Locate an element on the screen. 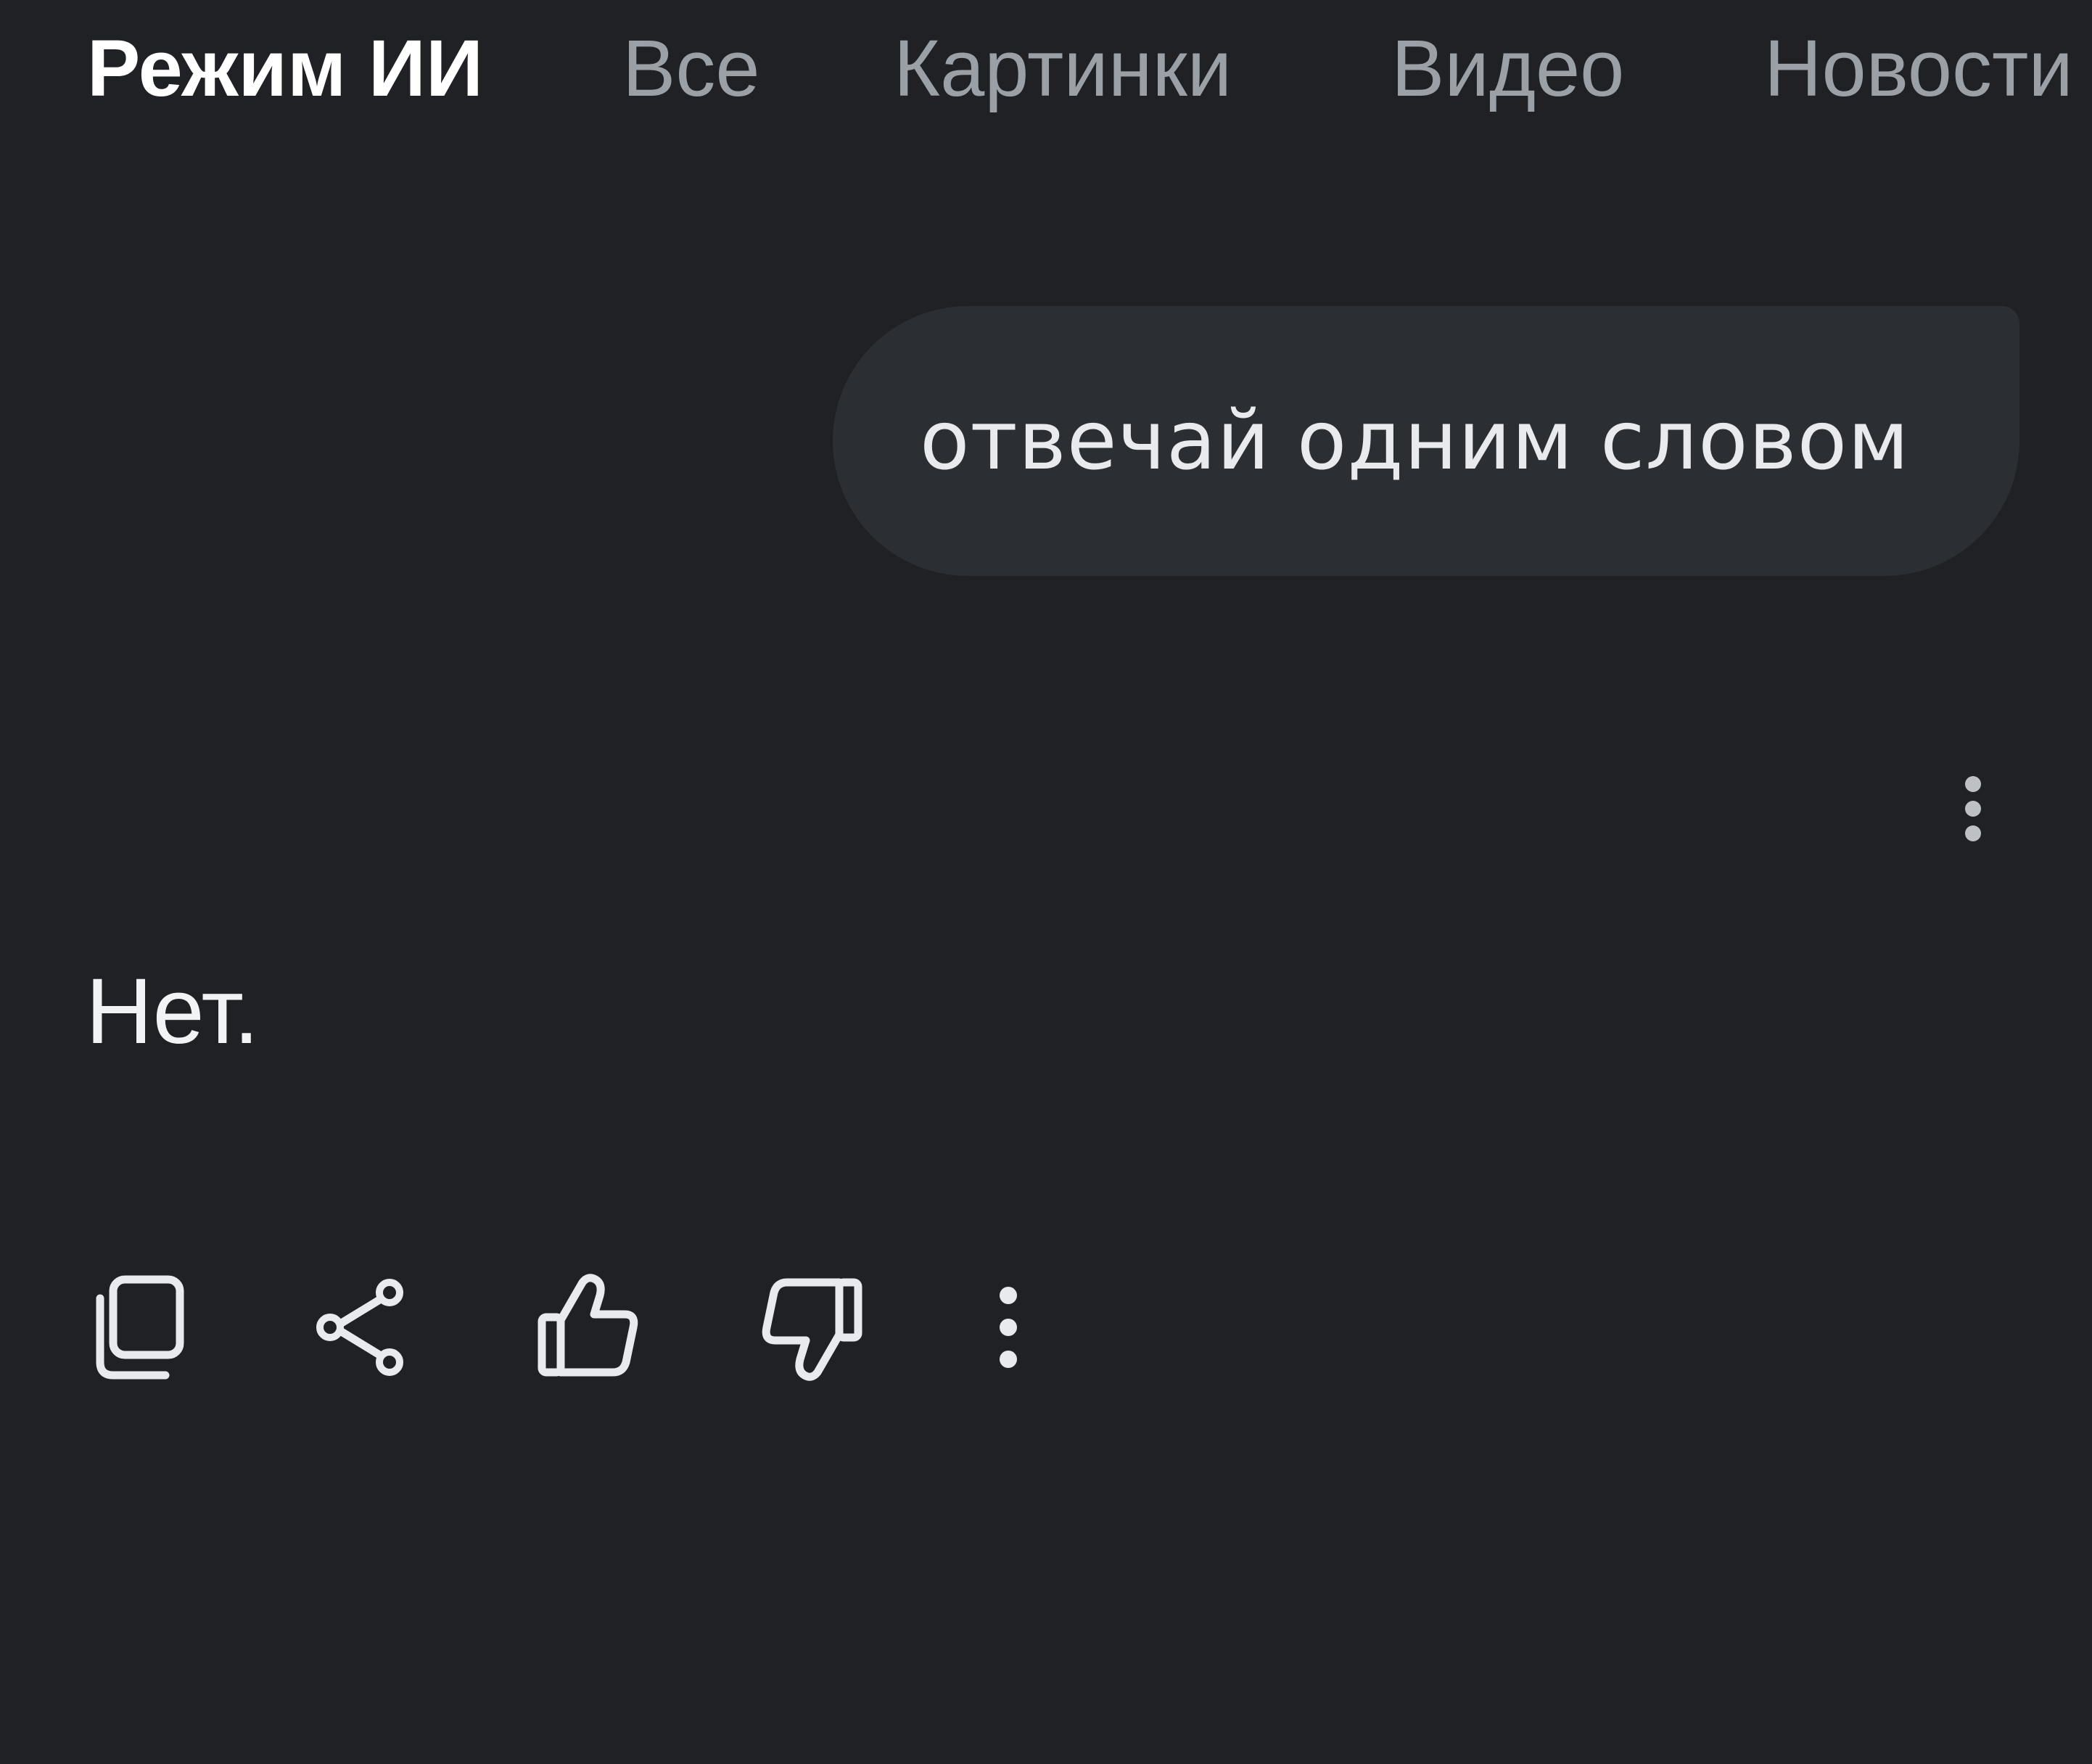 The height and width of the screenshot is (1764, 2092). ai-answer-text: Нет. is located at coordinates (173, 1011).